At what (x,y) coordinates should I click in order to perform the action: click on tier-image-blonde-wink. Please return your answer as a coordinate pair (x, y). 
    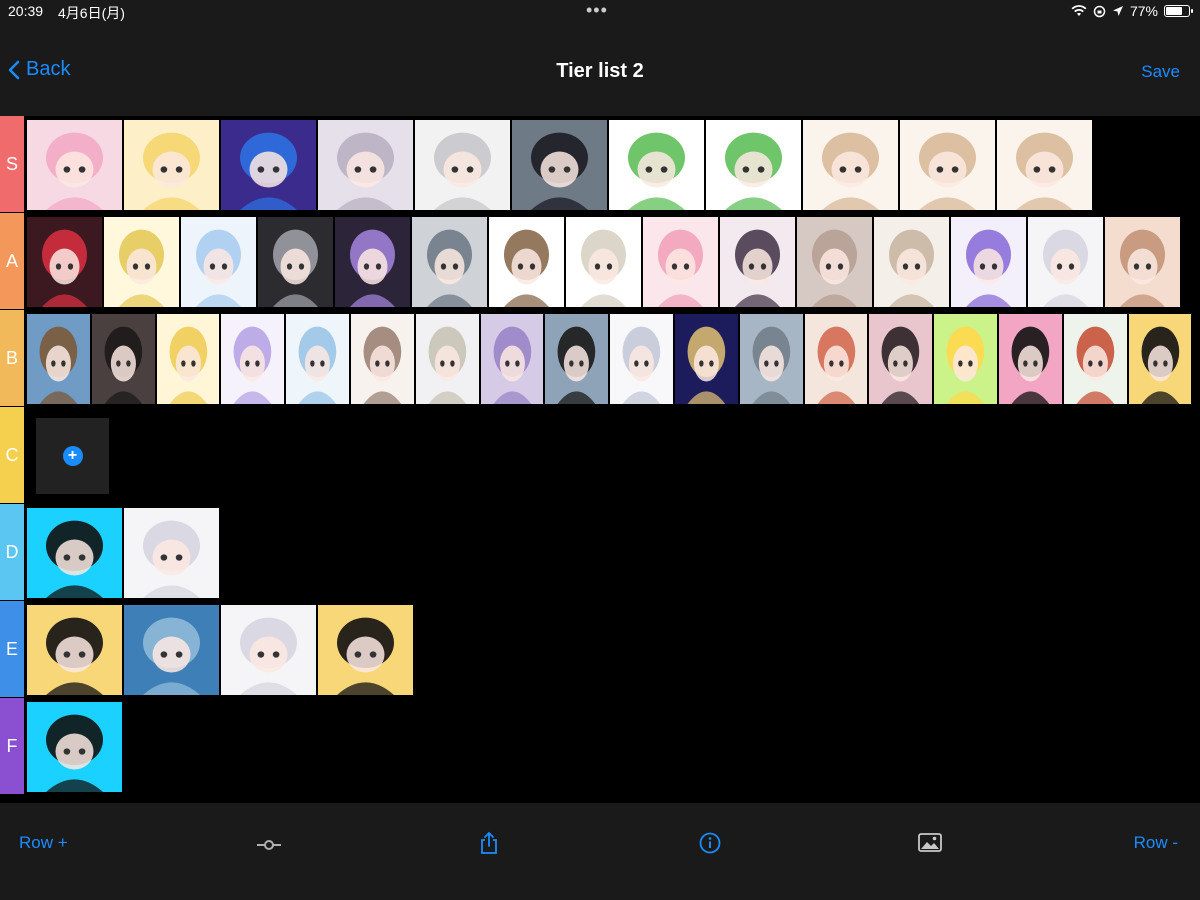
    Looking at the image, I should click on (188, 359).